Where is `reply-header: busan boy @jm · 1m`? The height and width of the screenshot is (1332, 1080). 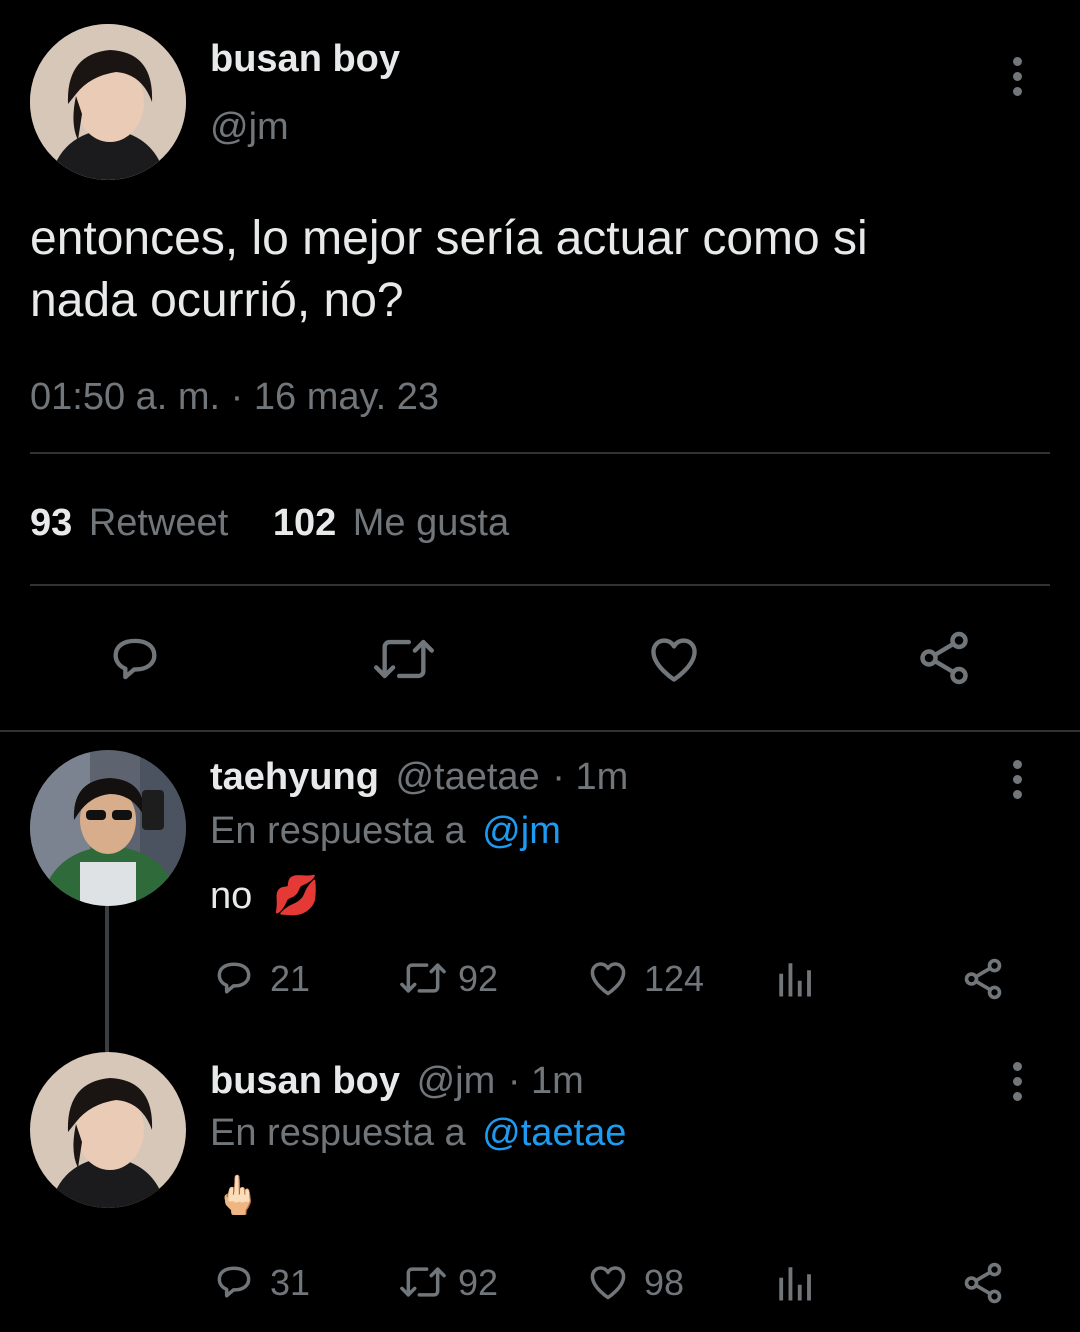
reply-header: busan boy @jm · 1m is located at coordinates (397, 1081).